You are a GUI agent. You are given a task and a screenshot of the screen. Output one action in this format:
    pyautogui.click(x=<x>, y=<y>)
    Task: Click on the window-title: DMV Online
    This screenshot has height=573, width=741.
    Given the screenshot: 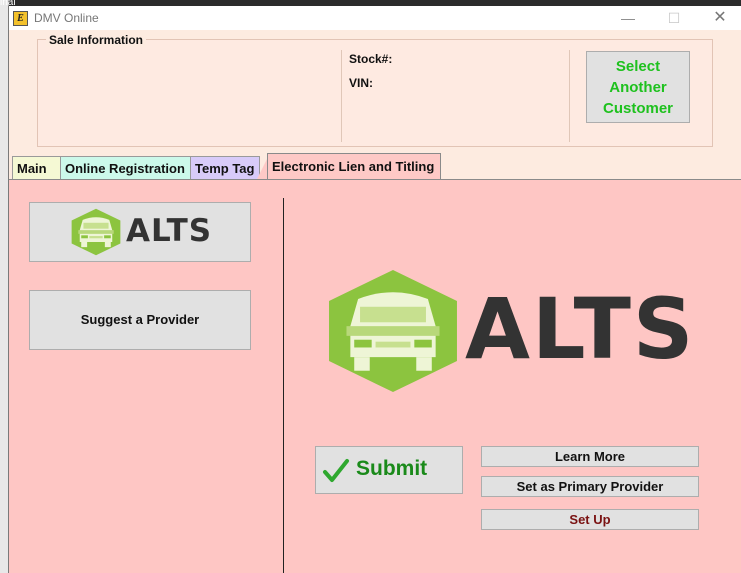 What is the action you would take?
    pyautogui.click(x=66, y=18)
    